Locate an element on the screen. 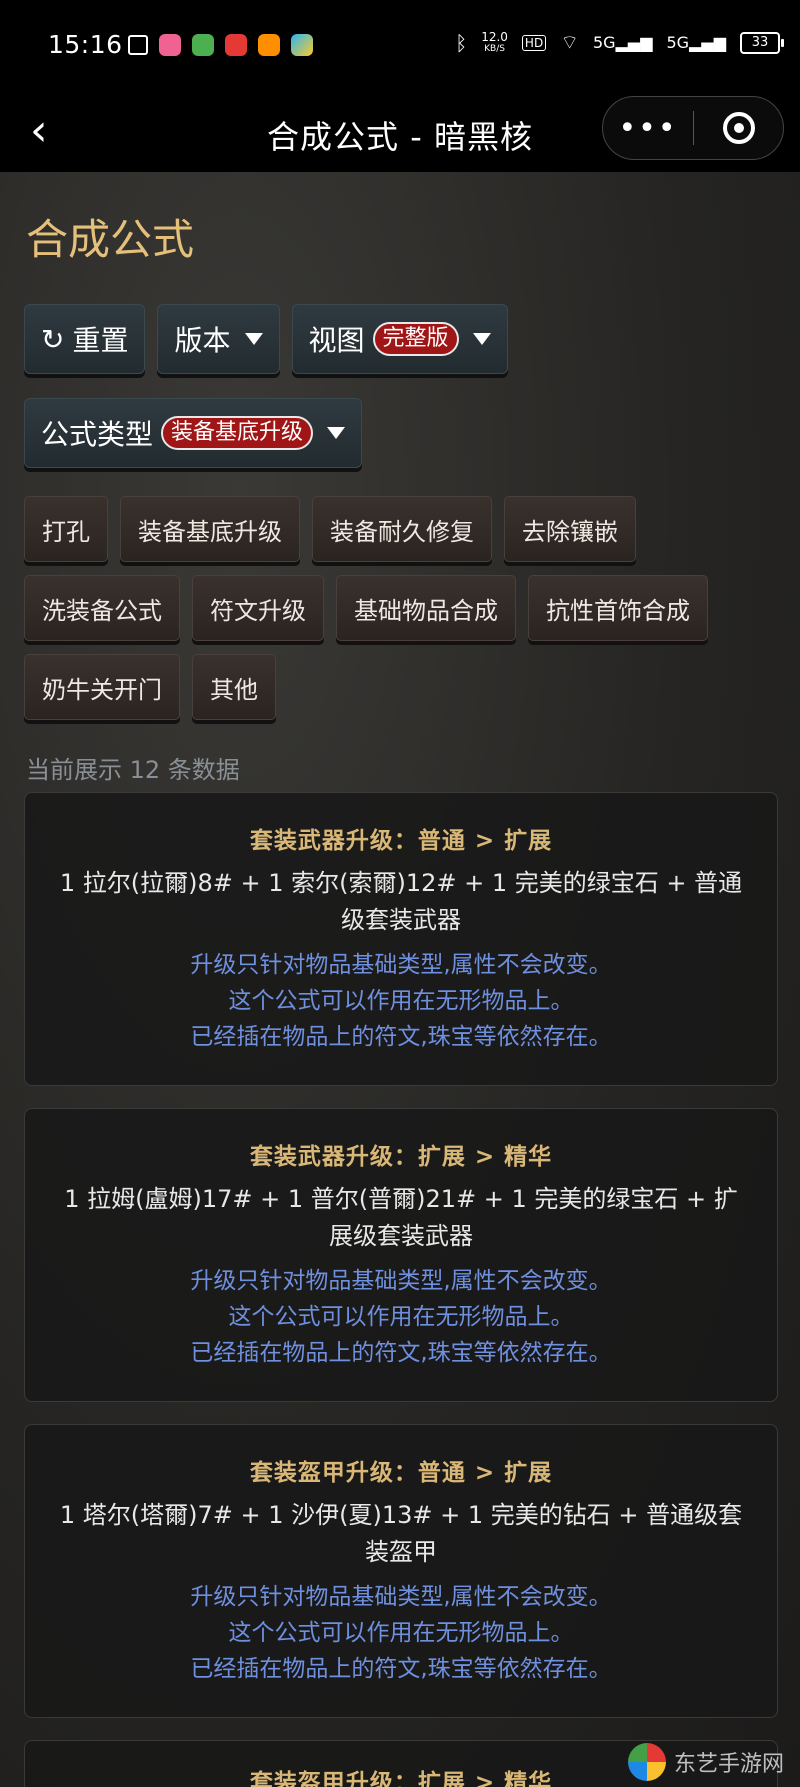  category-button: 装备基底升级 is located at coordinates (210, 529).